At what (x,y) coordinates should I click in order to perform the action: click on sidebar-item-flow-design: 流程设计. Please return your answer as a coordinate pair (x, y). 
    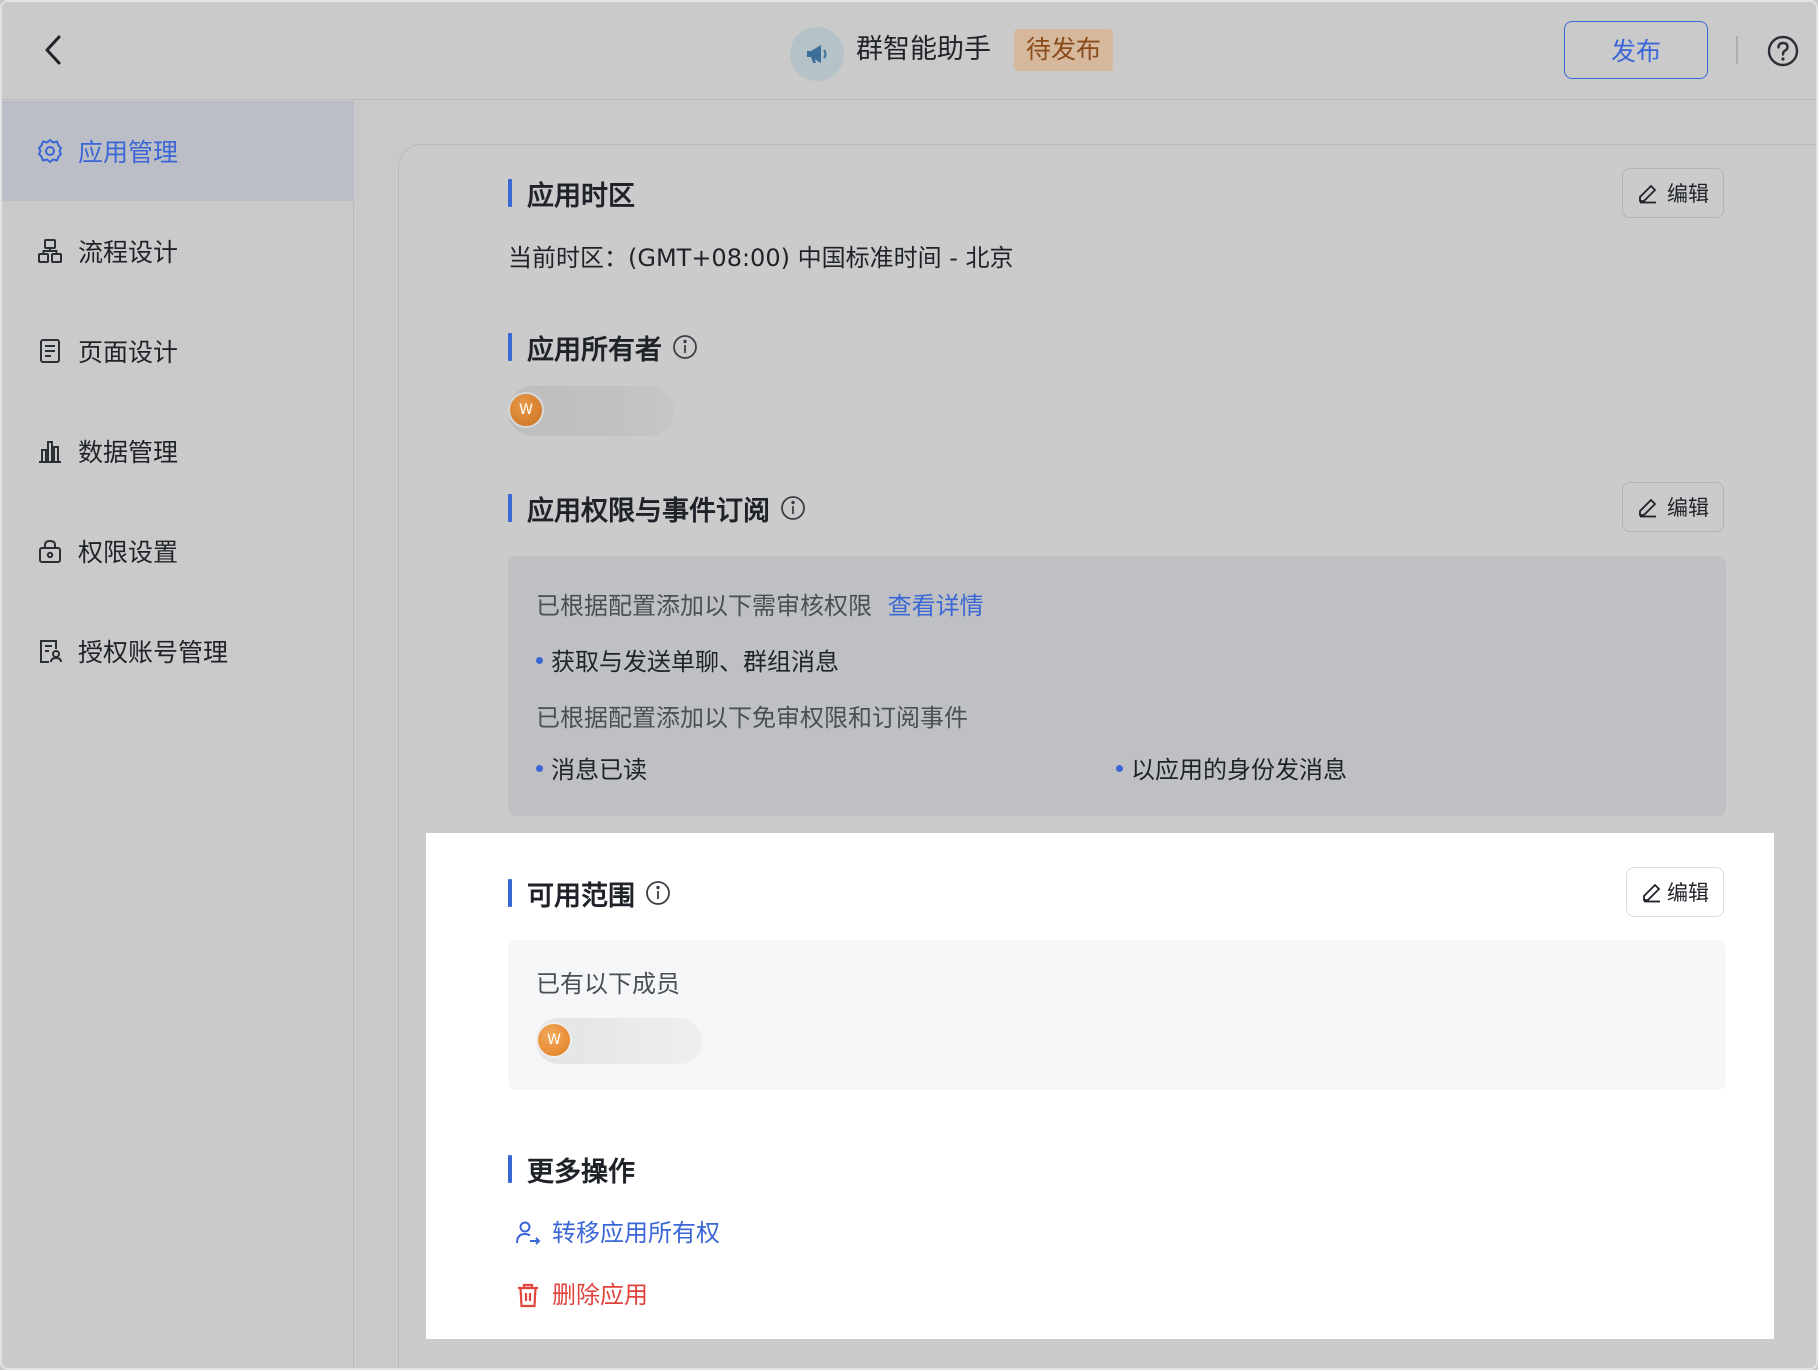
    Looking at the image, I should click on (178, 251).